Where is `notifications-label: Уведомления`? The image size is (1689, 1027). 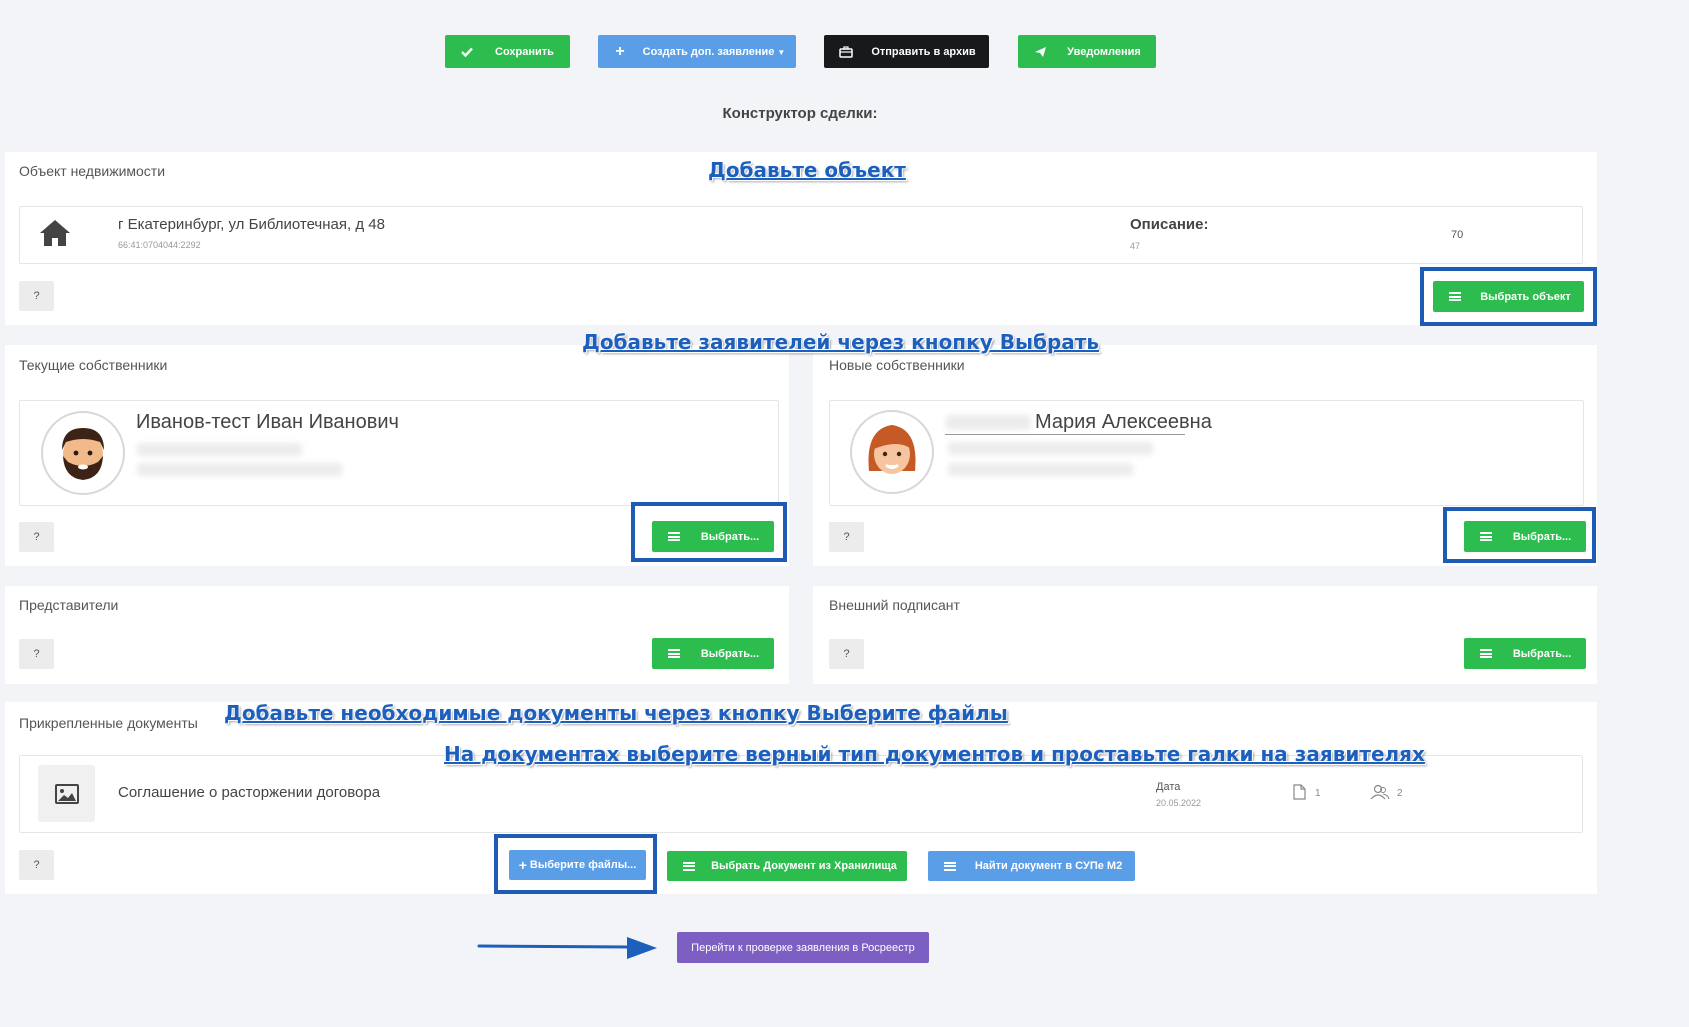 notifications-label: Уведомления is located at coordinates (1104, 51).